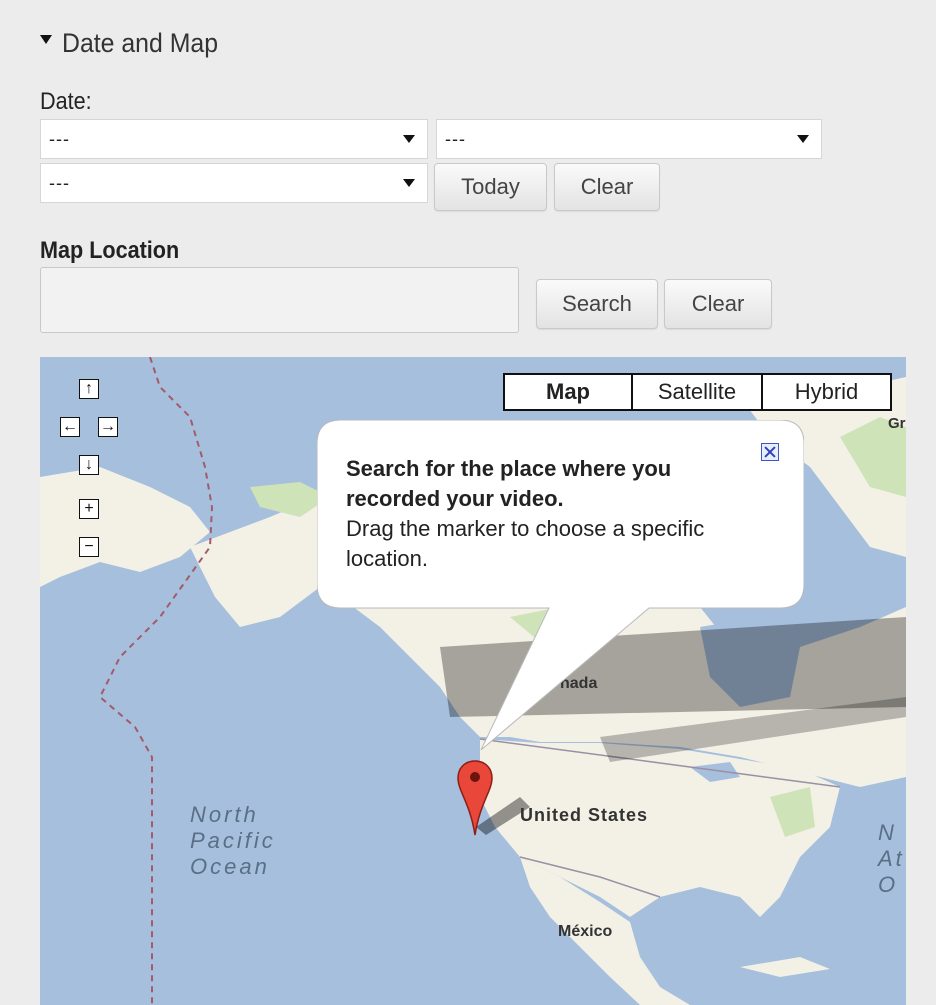 The height and width of the screenshot is (1005, 936). What do you see at coordinates (230, 866) in the screenshot?
I see `map-label-pacific-line3: Ocean` at bounding box center [230, 866].